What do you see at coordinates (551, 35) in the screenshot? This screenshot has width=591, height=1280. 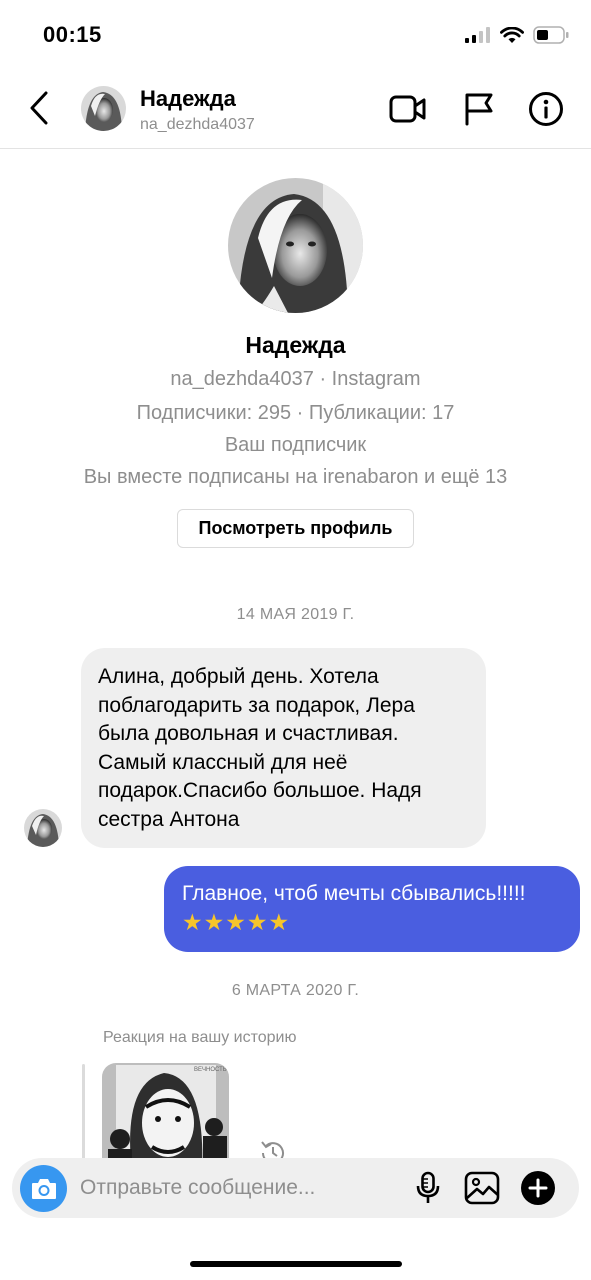 I see `battery-icon` at bounding box center [551, 35].